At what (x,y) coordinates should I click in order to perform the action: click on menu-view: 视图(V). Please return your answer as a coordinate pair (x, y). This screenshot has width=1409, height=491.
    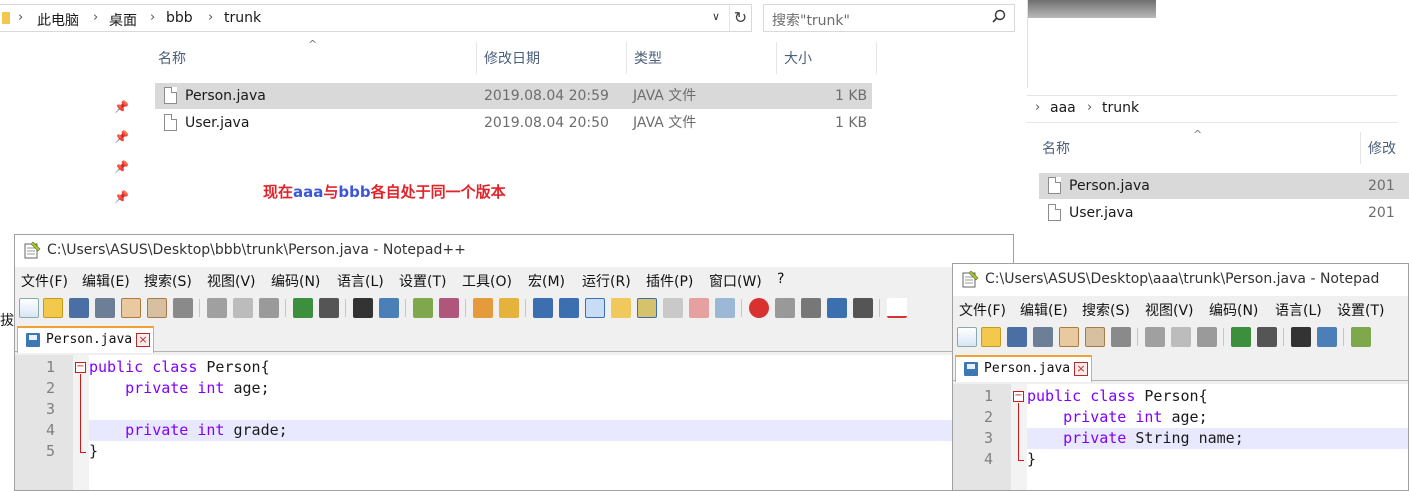
    Looking at the image, I should click on (1169, 310).